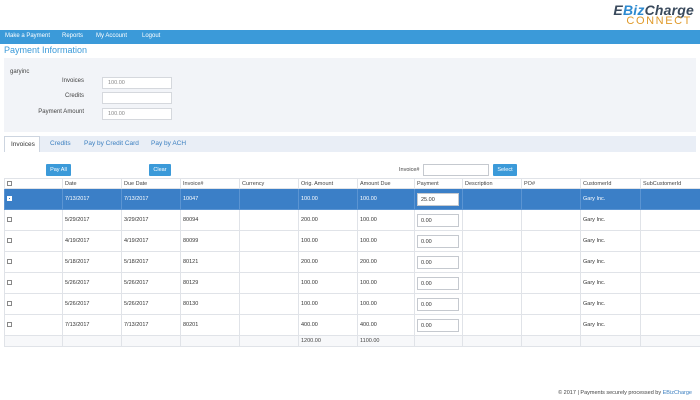 Image resolution: width=700 pixels, height=400 pixels. Describe the element at coordinates (653, 14) in the screenshot. I see `ebizcharge-logo: EBizCharge CONNECT` at that location.